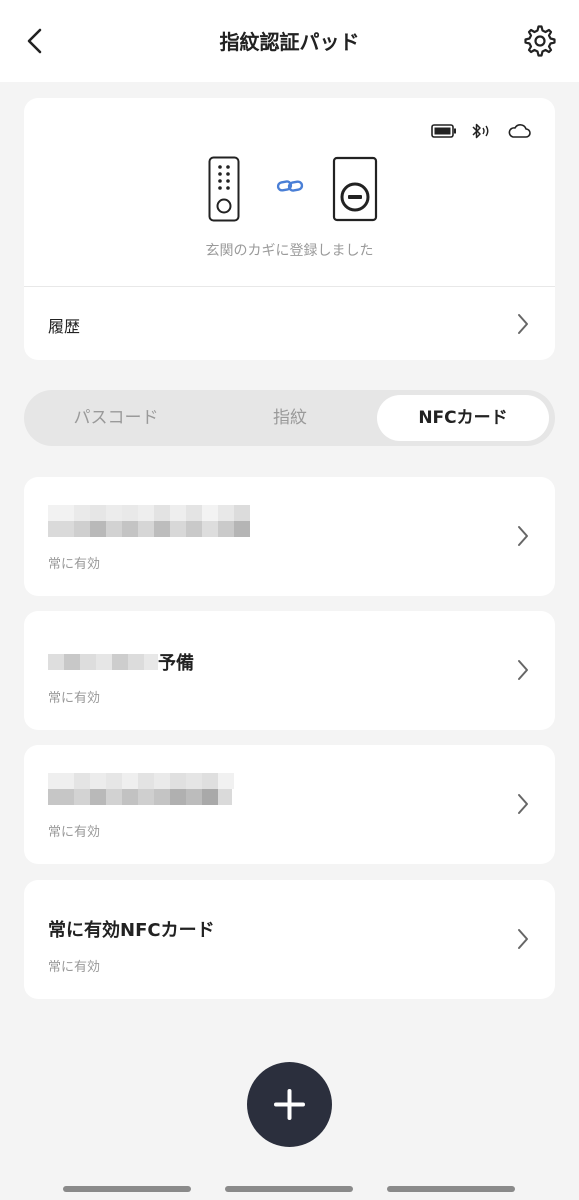 The height and width of the screenshot is (1200, 579). I want to click on history-label: 履歴, so click(64, 326).